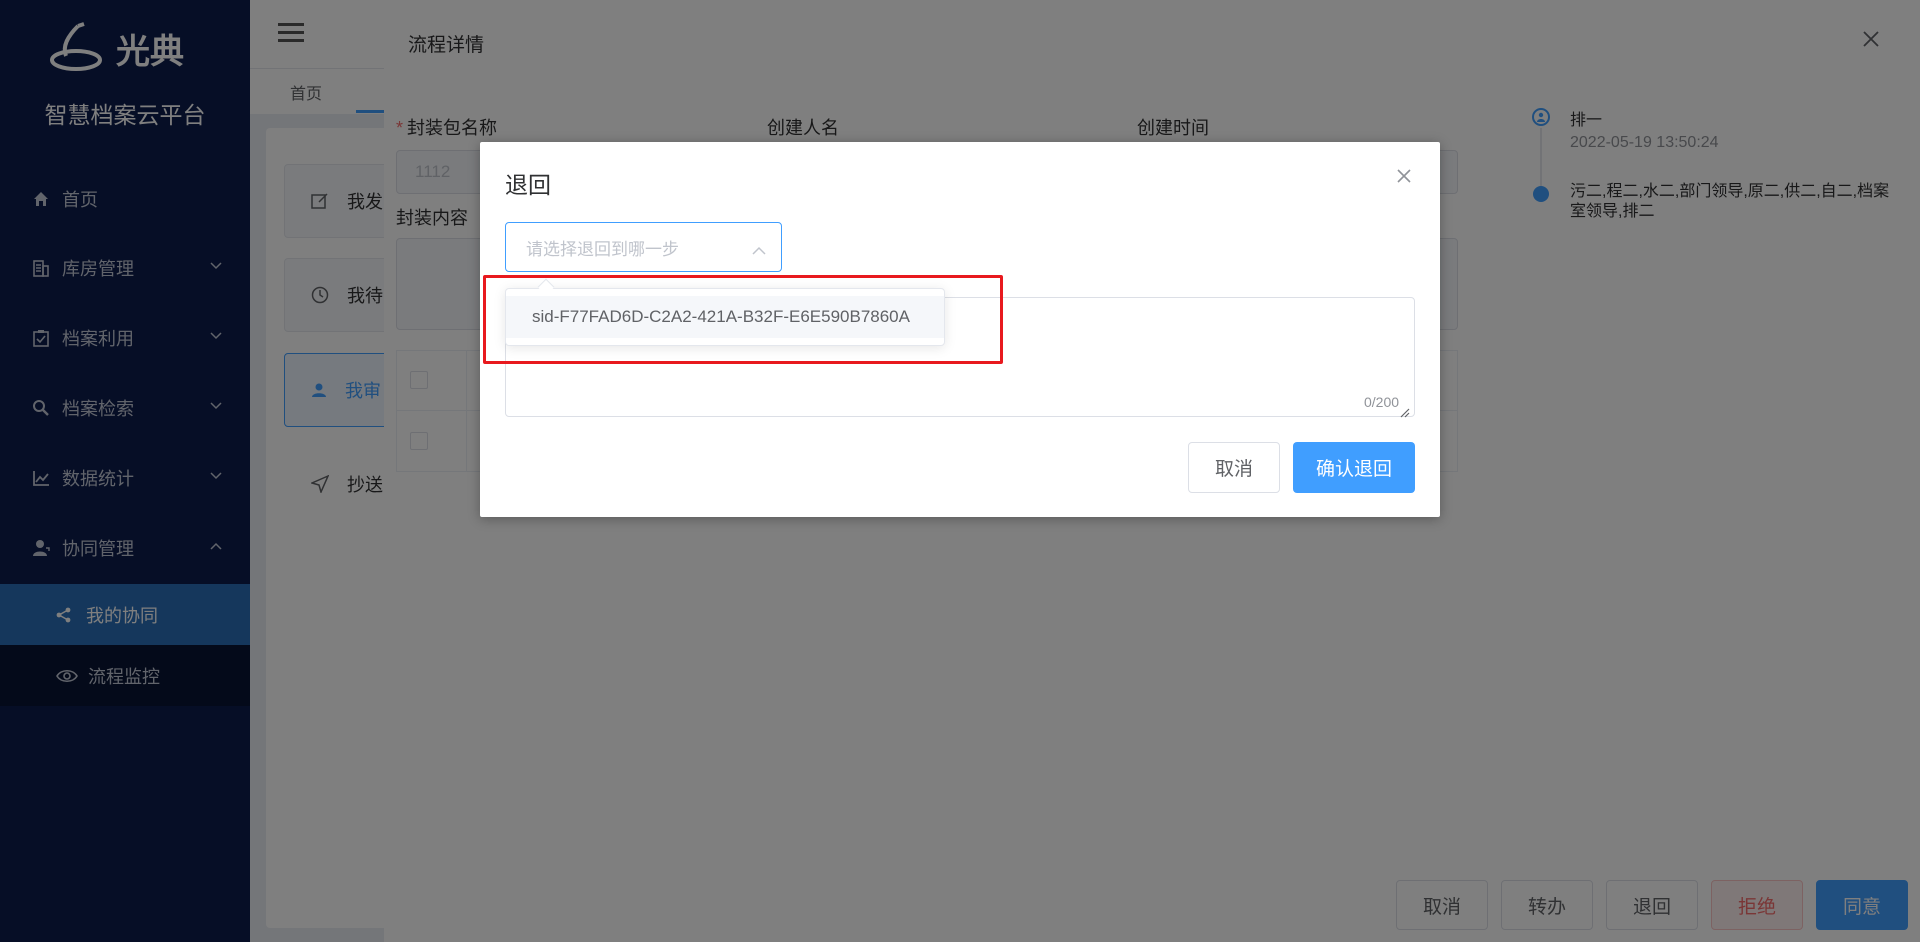  What do you see at coordinates (1382, 402) in the screenshot?
I see `char-counter: 0/200` at bounding box center [1382, 402].